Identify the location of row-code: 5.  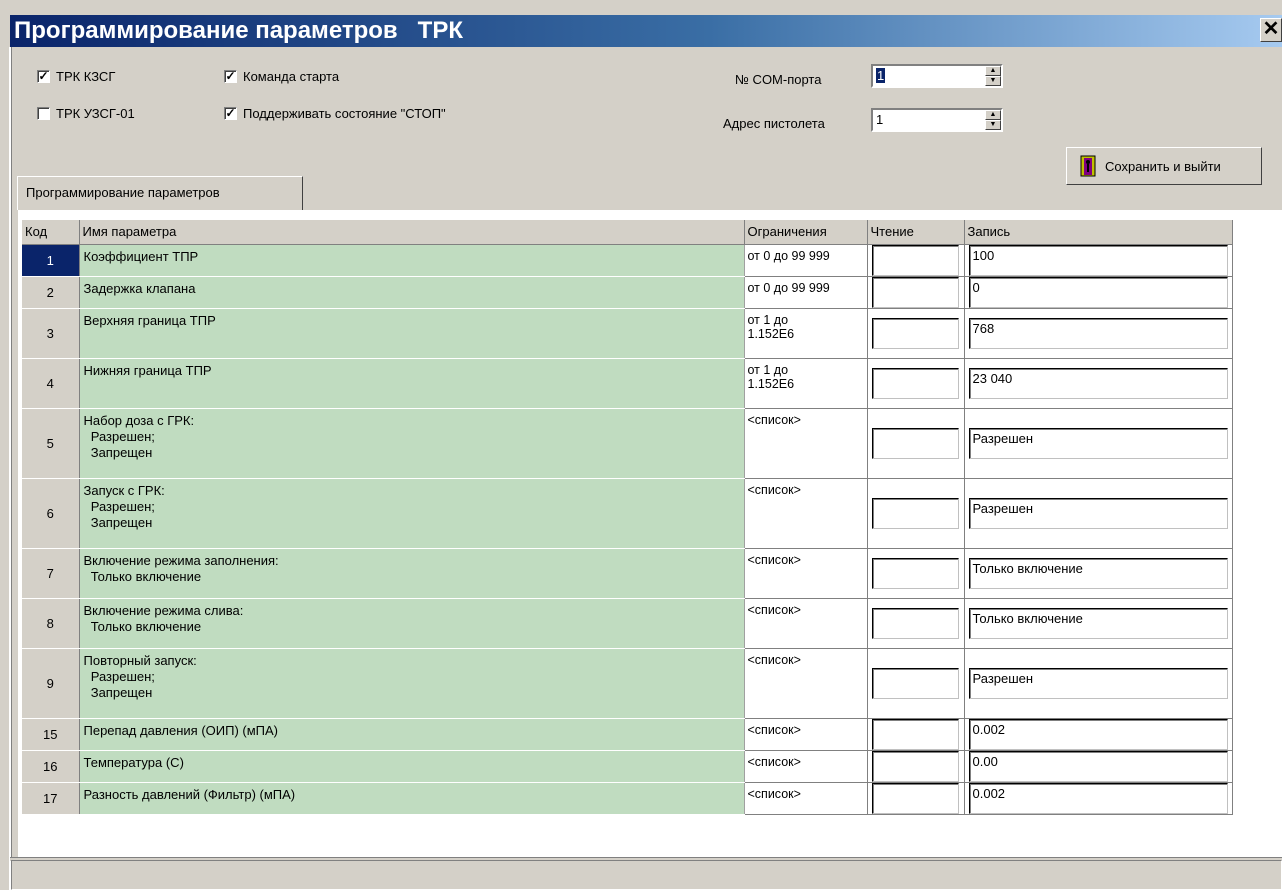
(51, 443).